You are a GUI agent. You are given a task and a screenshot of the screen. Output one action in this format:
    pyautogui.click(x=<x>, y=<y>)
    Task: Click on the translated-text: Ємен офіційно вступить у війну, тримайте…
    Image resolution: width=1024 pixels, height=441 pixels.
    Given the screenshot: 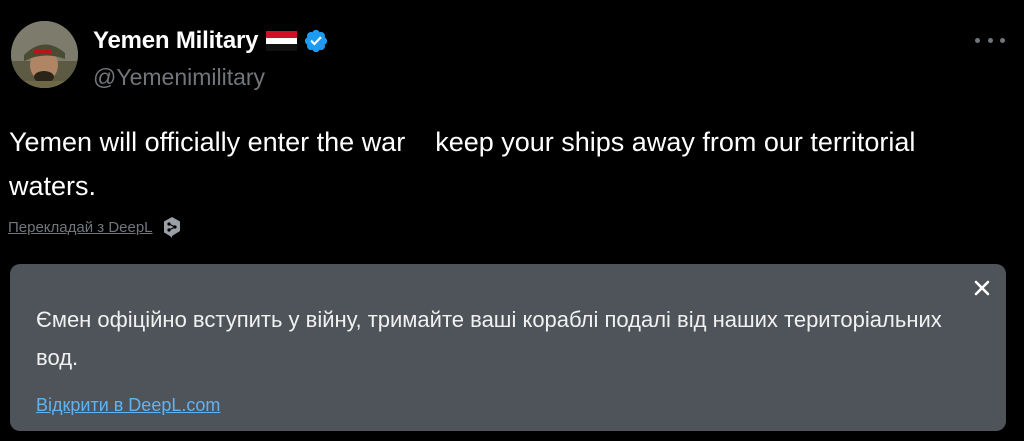 What is the action you would take?
    pyautogui.click(x=489, y=338)
    